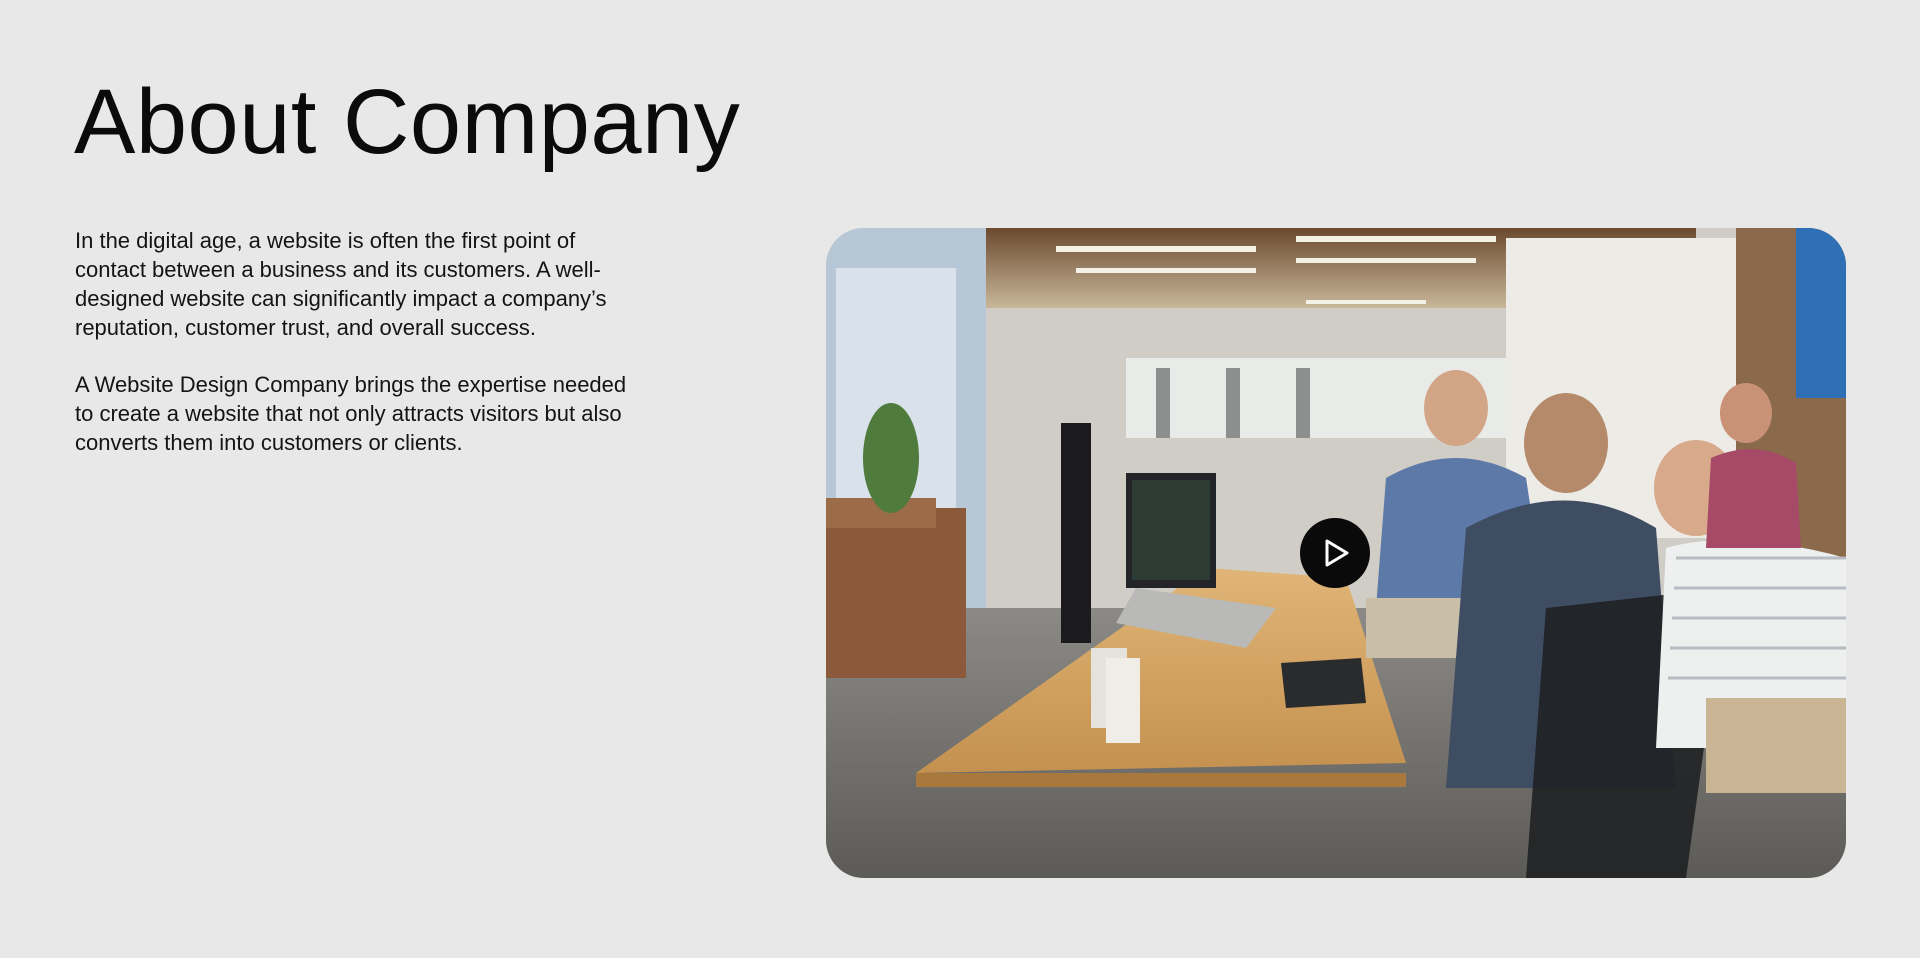  I want to click on play-video-button, so click(1335, 553).